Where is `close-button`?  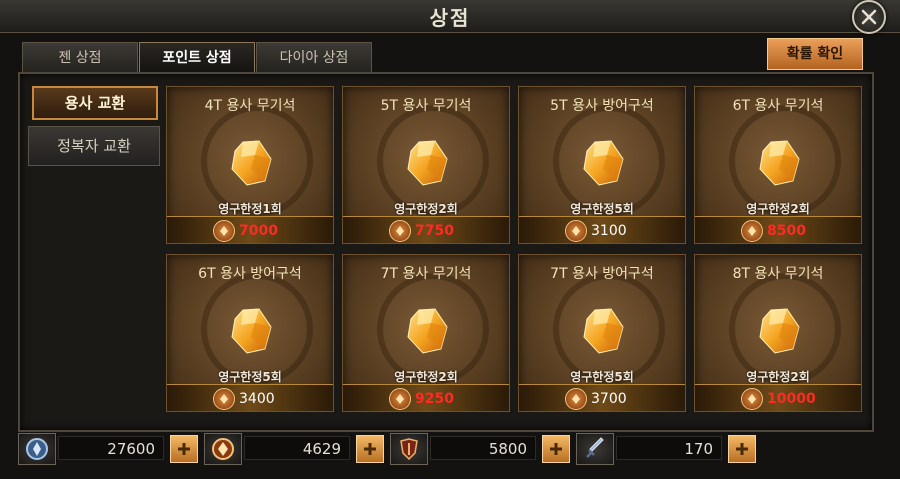
close-button is located at coordinates (869, 17).